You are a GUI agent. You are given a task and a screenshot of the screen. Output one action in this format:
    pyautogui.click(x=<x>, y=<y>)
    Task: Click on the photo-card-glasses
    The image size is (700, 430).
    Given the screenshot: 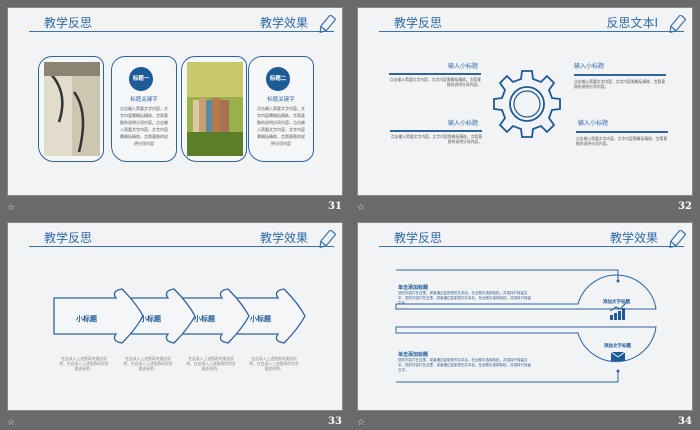 What is the action you would take?
    pyautogui.click(x=71, y=109)
    